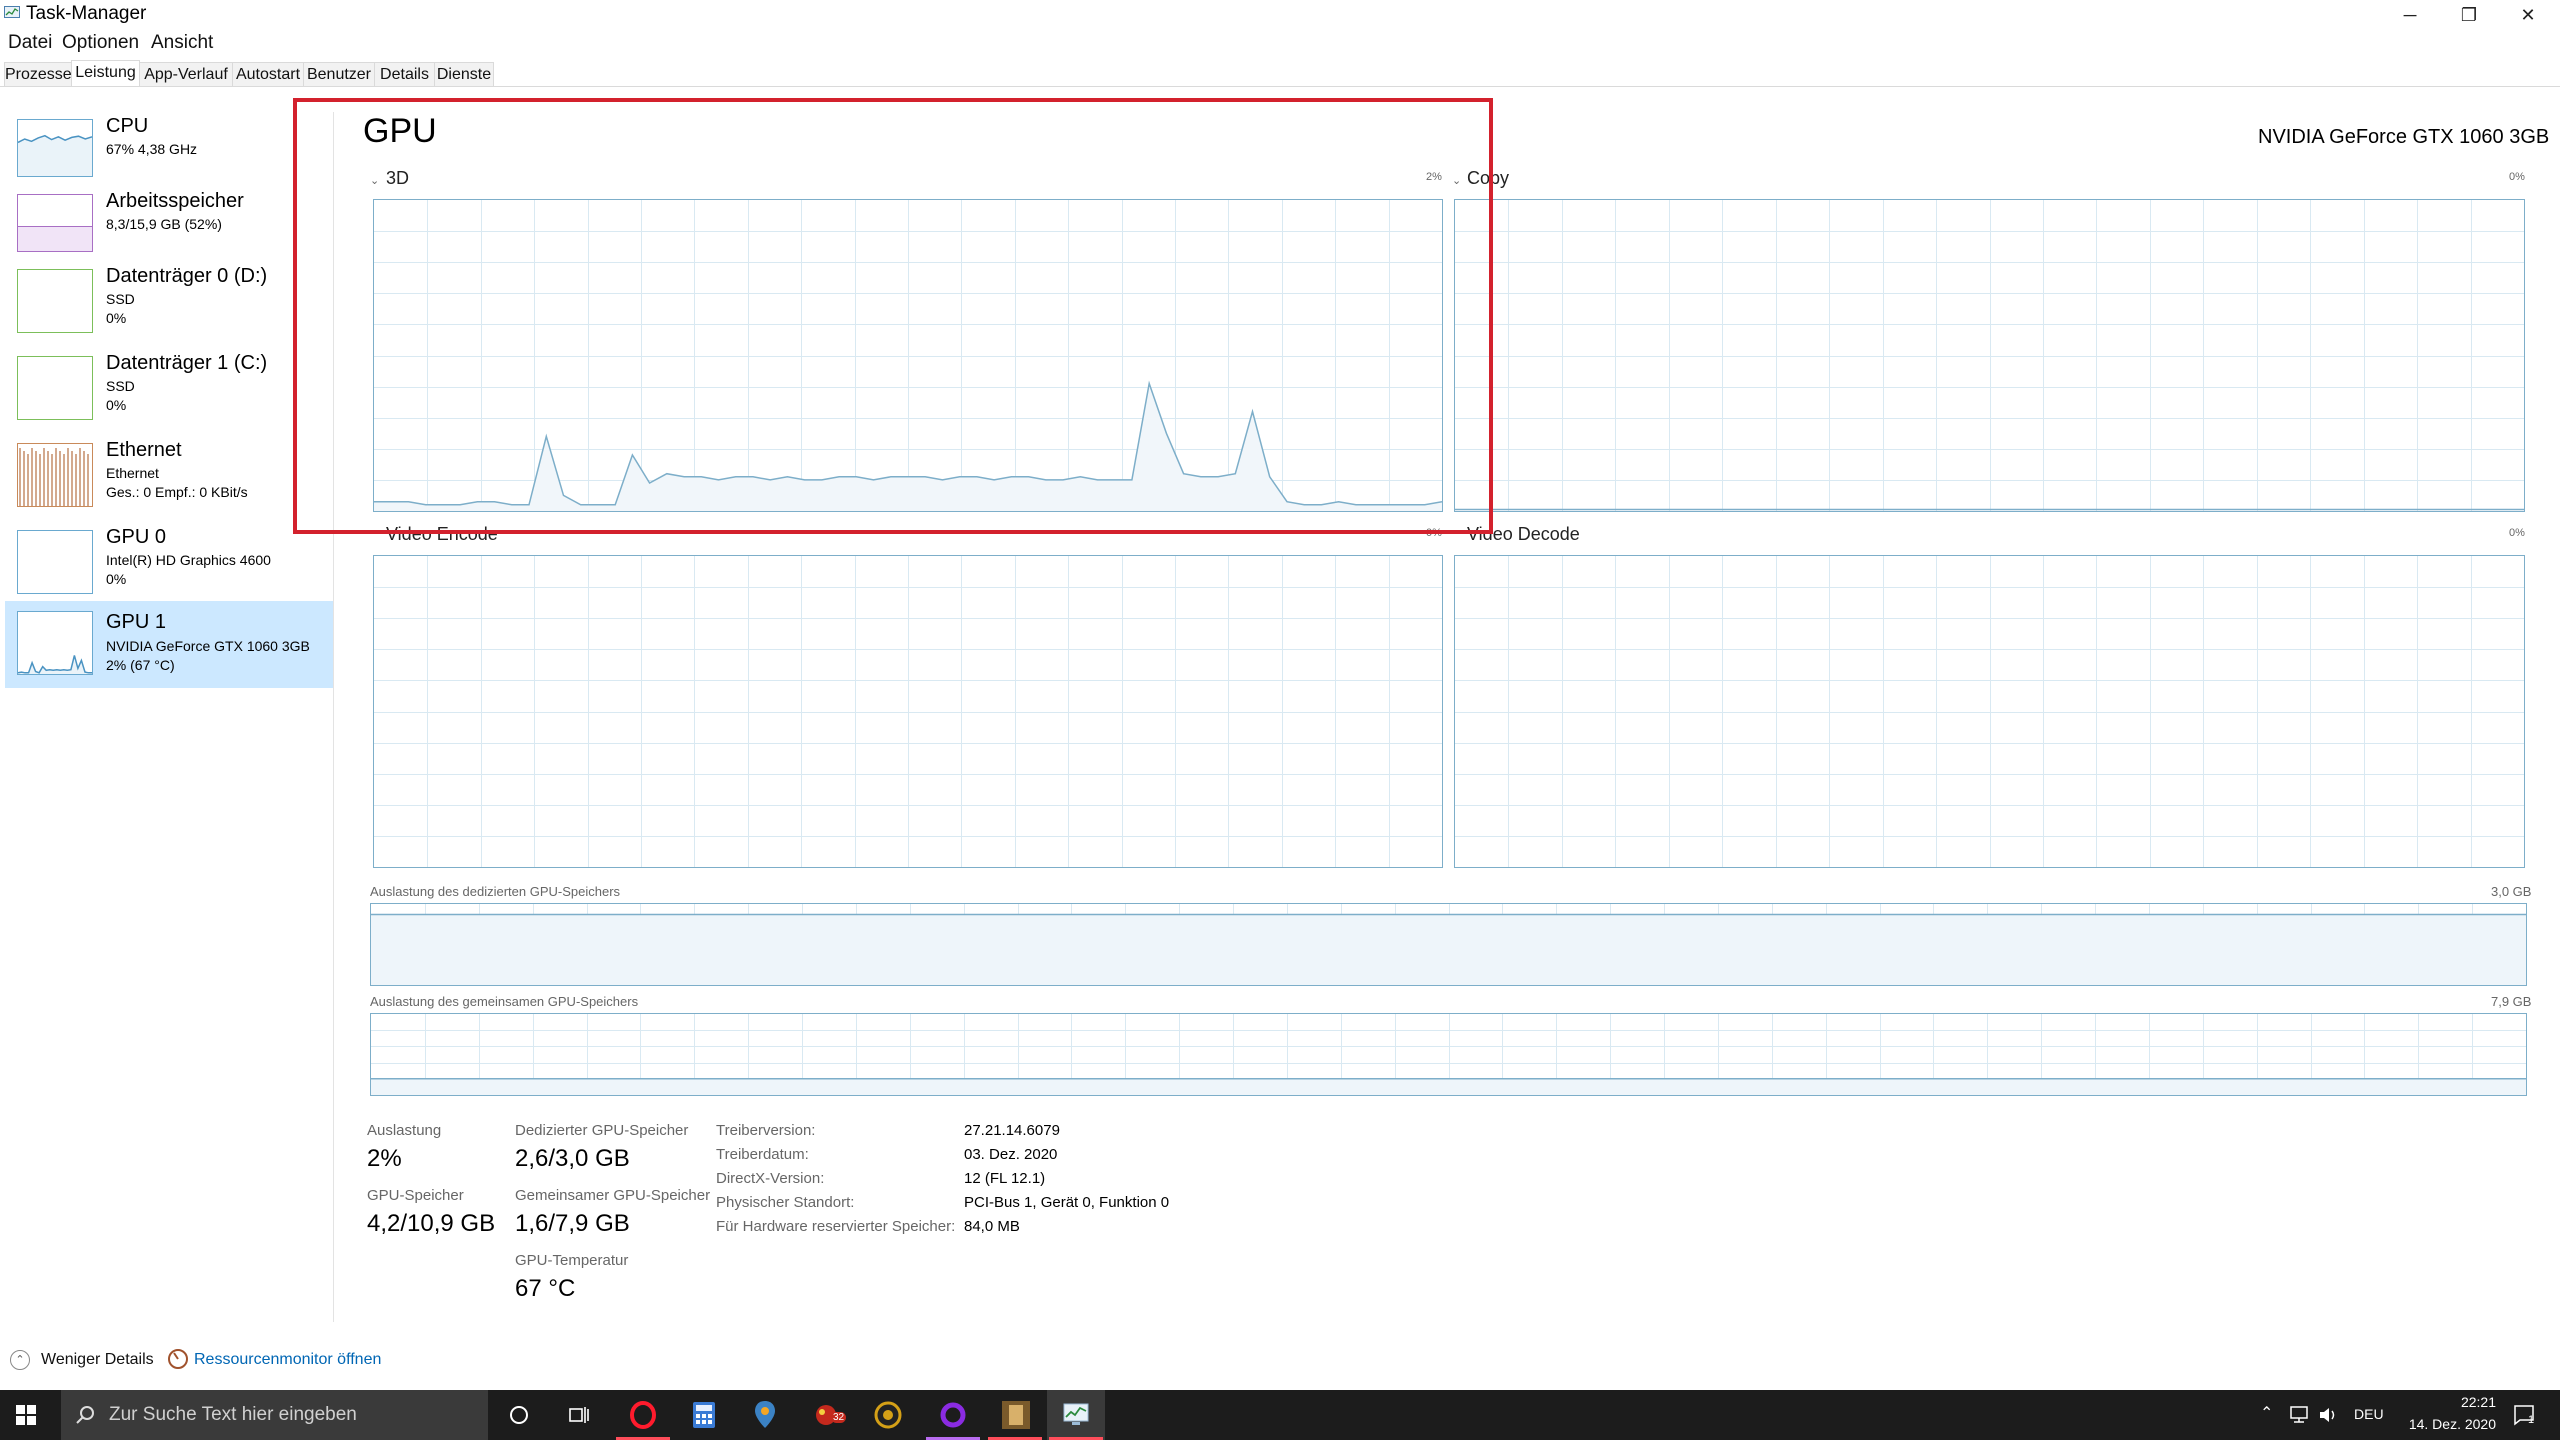 This screenshot has width=2560, height=1440. I want to click on sidebar-item-gpu-0: GPU 0 Intel(R) HD Graphics 4600 0%, so click(169, 565).